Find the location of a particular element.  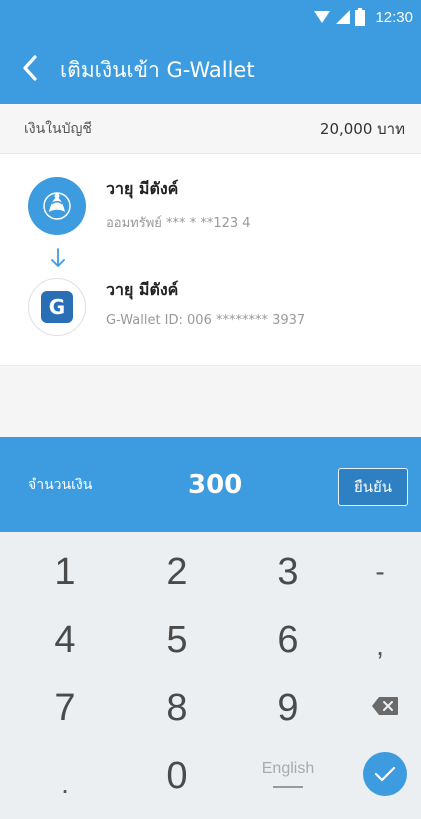

done-key is located at coordinates (385, 774).